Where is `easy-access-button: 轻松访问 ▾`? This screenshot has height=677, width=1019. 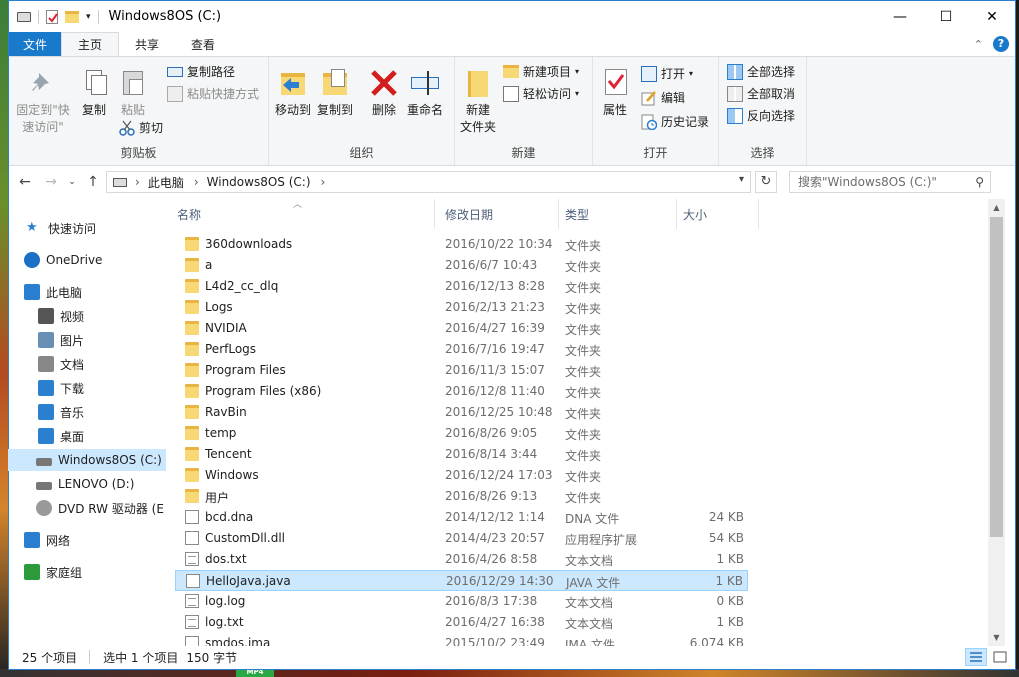
easy-access-button: 轻松访问 ▾ is located at coordinates (541, 93).